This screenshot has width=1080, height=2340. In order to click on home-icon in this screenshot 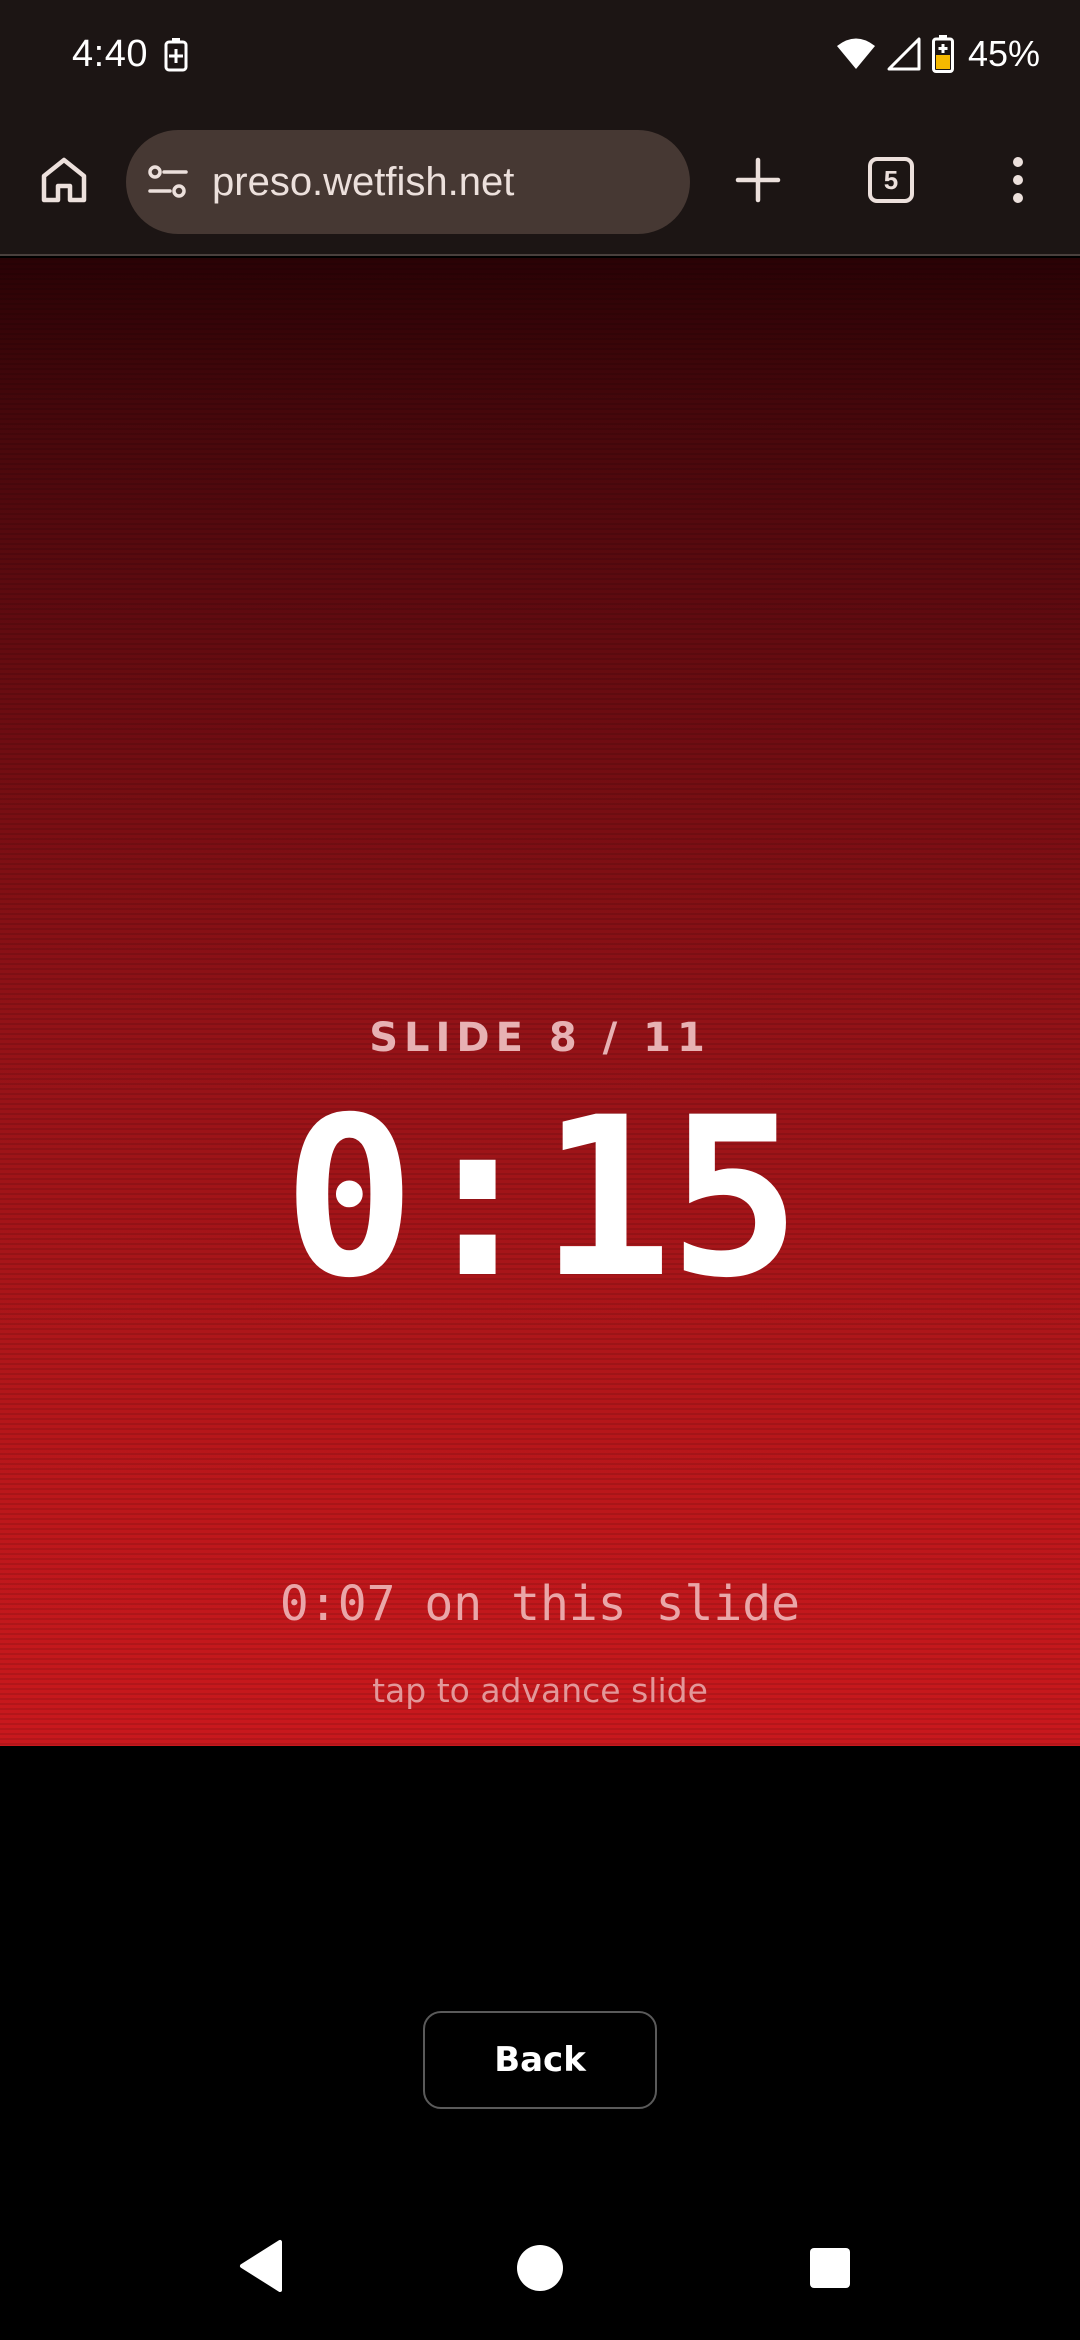, I will do `click(64, 180)`.